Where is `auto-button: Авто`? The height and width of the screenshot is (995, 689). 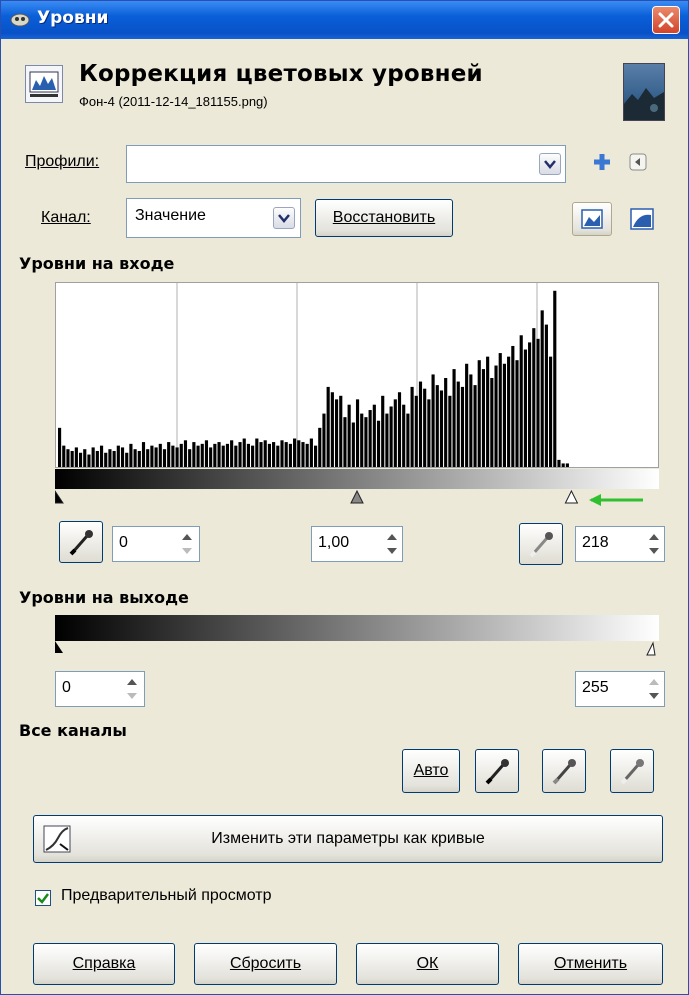 auto-button: Авто is located at coordinates (431, 771).